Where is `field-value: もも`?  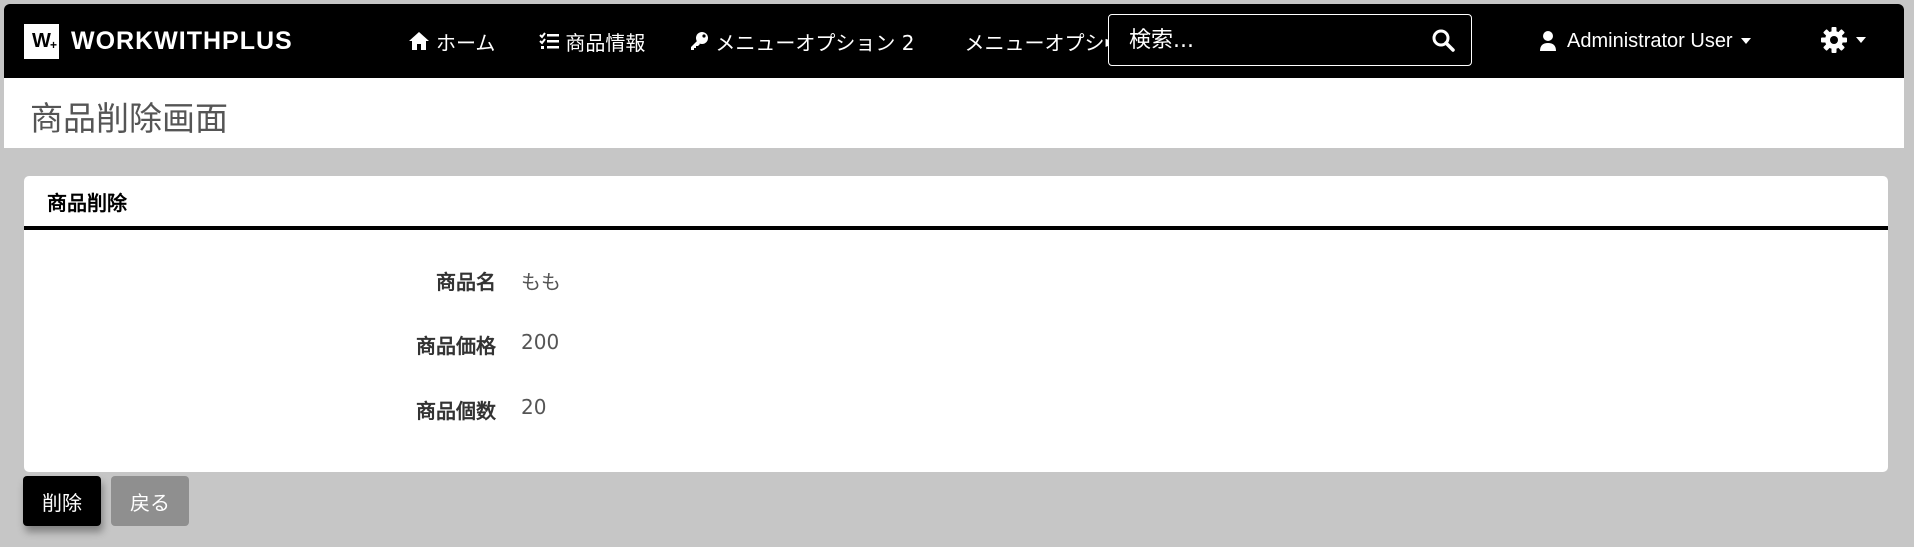 field-value: もも is located at coordinates (541, 282).